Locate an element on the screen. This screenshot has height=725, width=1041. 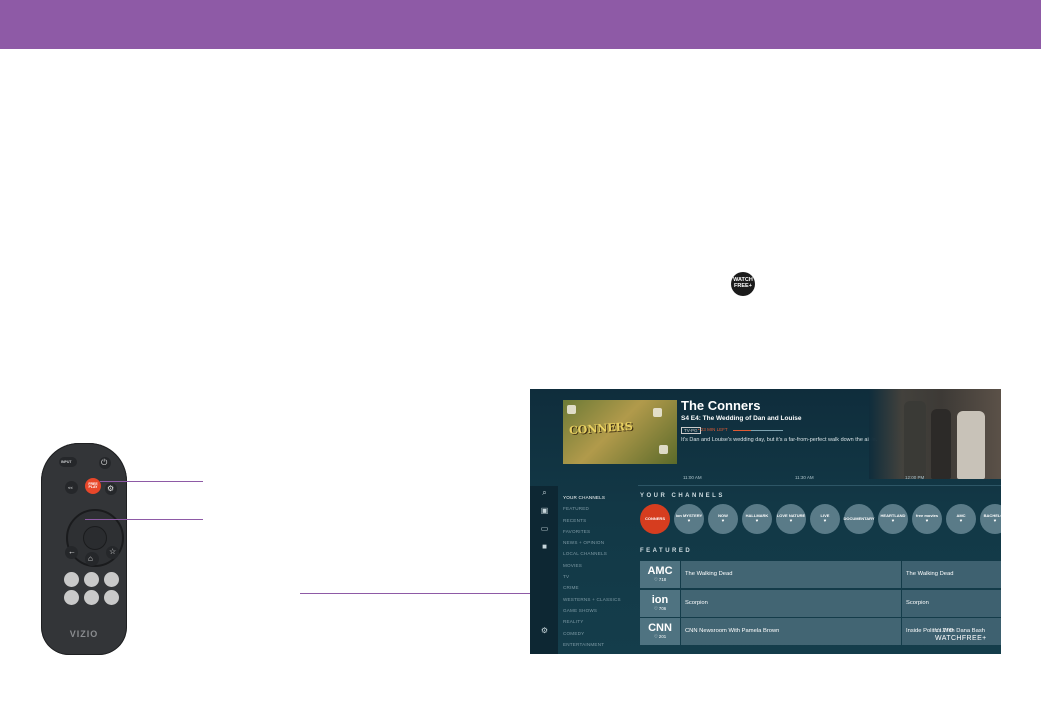
channel-tile: HEARTLAND ♥ is located at coordinates (893, 519).